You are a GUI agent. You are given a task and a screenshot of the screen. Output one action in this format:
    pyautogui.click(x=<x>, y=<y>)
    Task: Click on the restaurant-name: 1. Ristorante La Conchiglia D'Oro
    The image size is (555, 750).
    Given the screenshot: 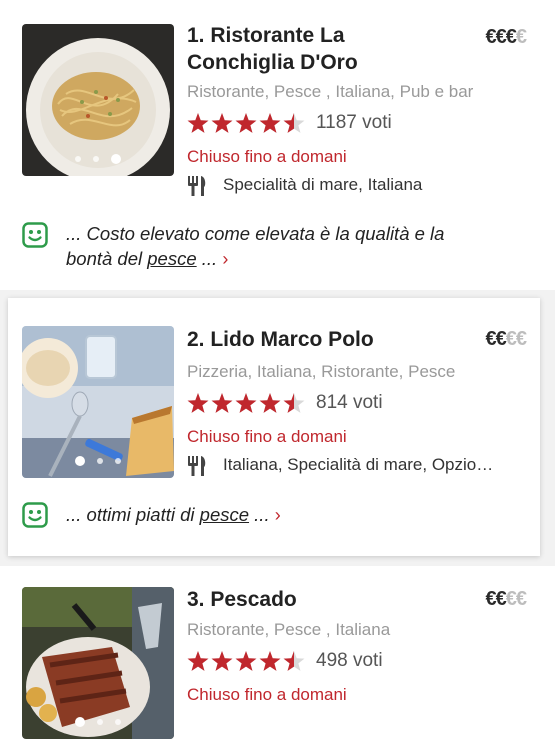 What is the action you would take?
    pyautogui.click(x=272, y=49)
    